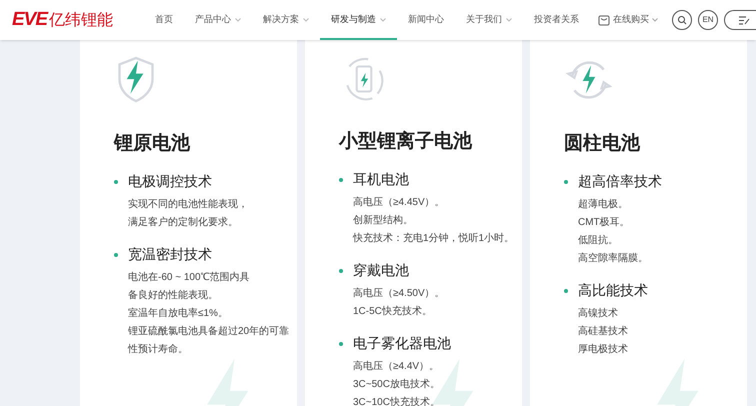  What do you see at coordinates (383, 221) in the screenshot?
I see `feature-description: 创新型结构。` at bounding box center [383, 221].